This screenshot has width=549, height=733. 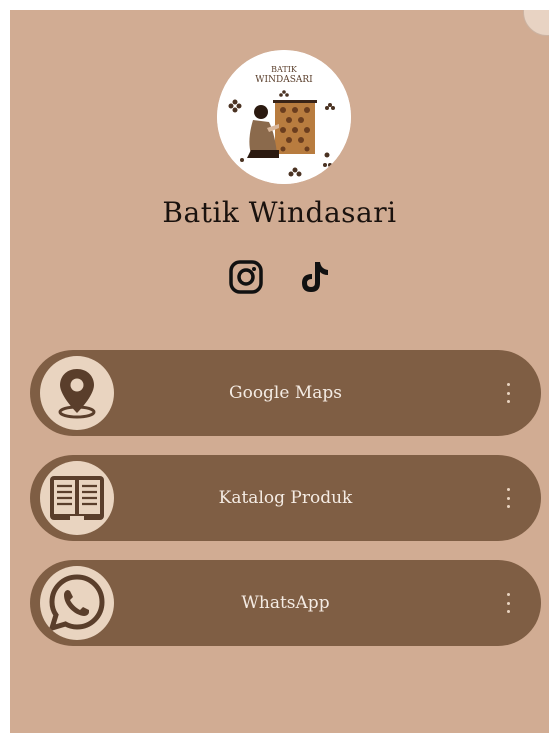 I want to click on instagram-icon, so click(x=245, y=277).